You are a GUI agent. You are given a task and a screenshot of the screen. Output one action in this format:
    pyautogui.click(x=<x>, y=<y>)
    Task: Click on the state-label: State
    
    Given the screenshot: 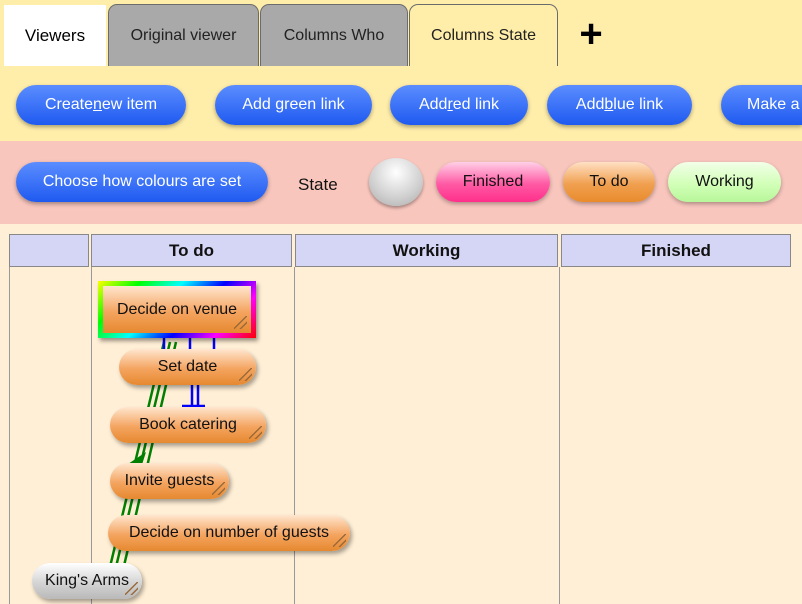 What is the action you would take?
    pyautogui.click(x=318, y=184)
    